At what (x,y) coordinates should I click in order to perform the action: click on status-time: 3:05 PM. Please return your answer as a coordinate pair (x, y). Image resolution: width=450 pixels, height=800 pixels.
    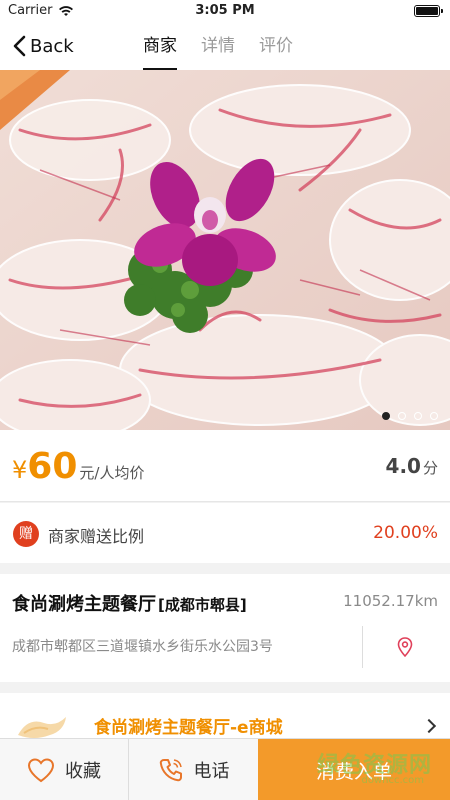
    Looking at the image, I should click on (225, 10).